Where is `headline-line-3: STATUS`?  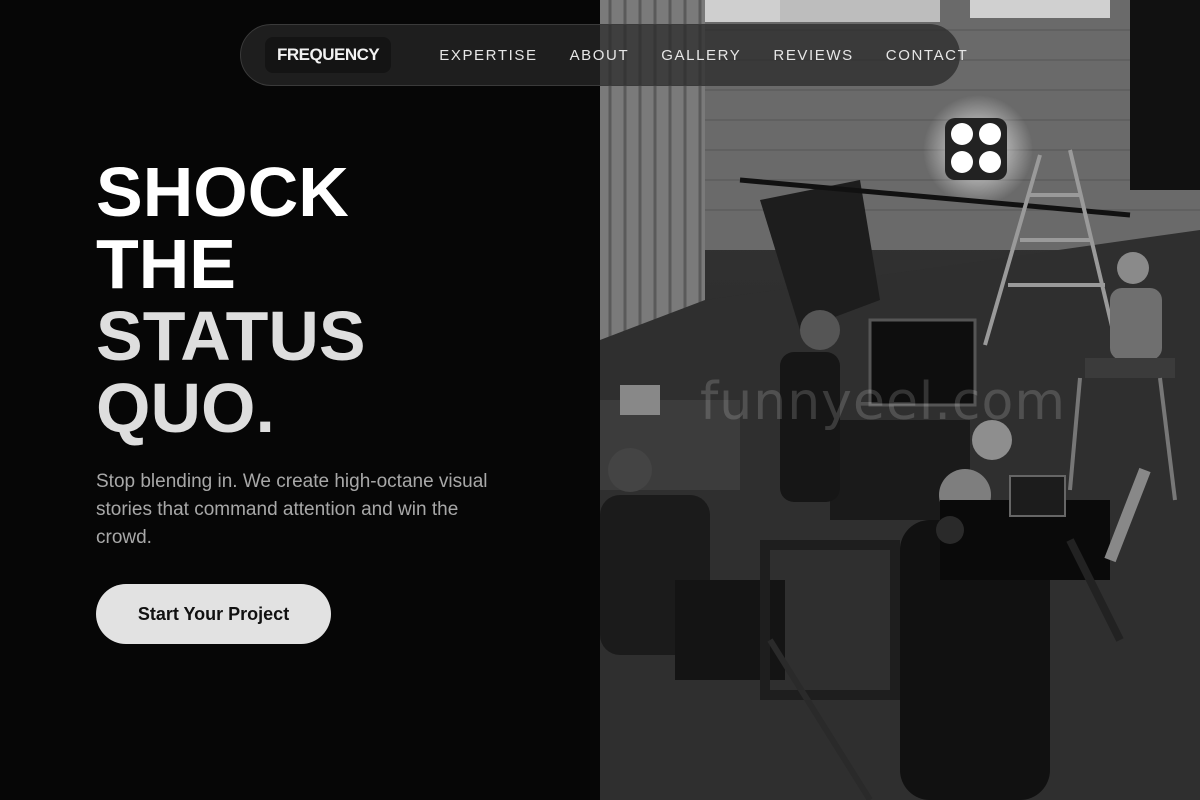 headline-line-3: STATUS is located at coordinates (231, 336).